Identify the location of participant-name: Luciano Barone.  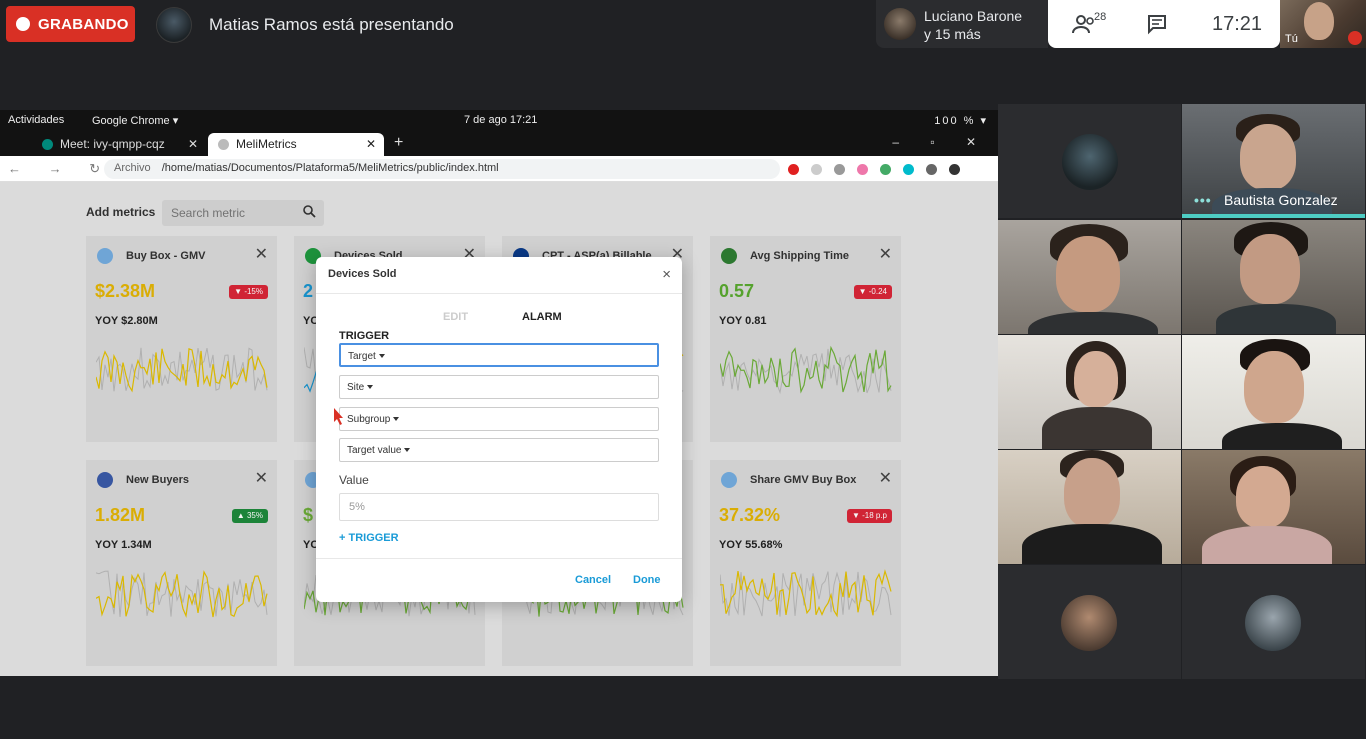
(973, 16).